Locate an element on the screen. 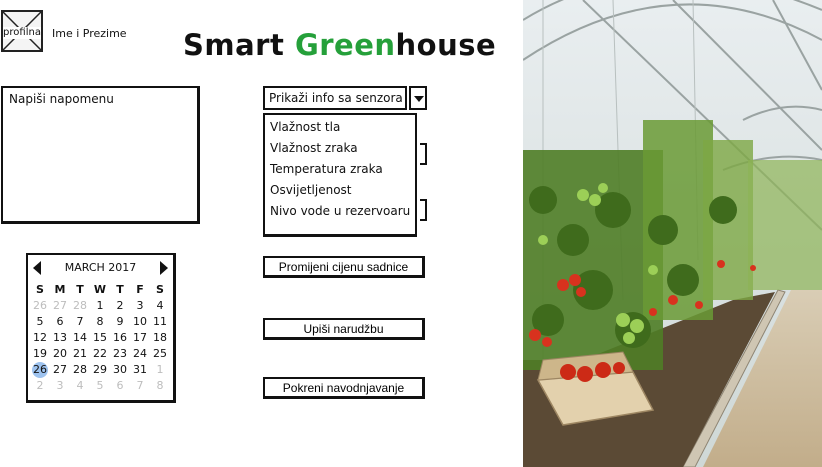 This screenshot has height=467, width=822. change-price-button: Promijeni cijenu sadnice is located at coordinates (344, 267).